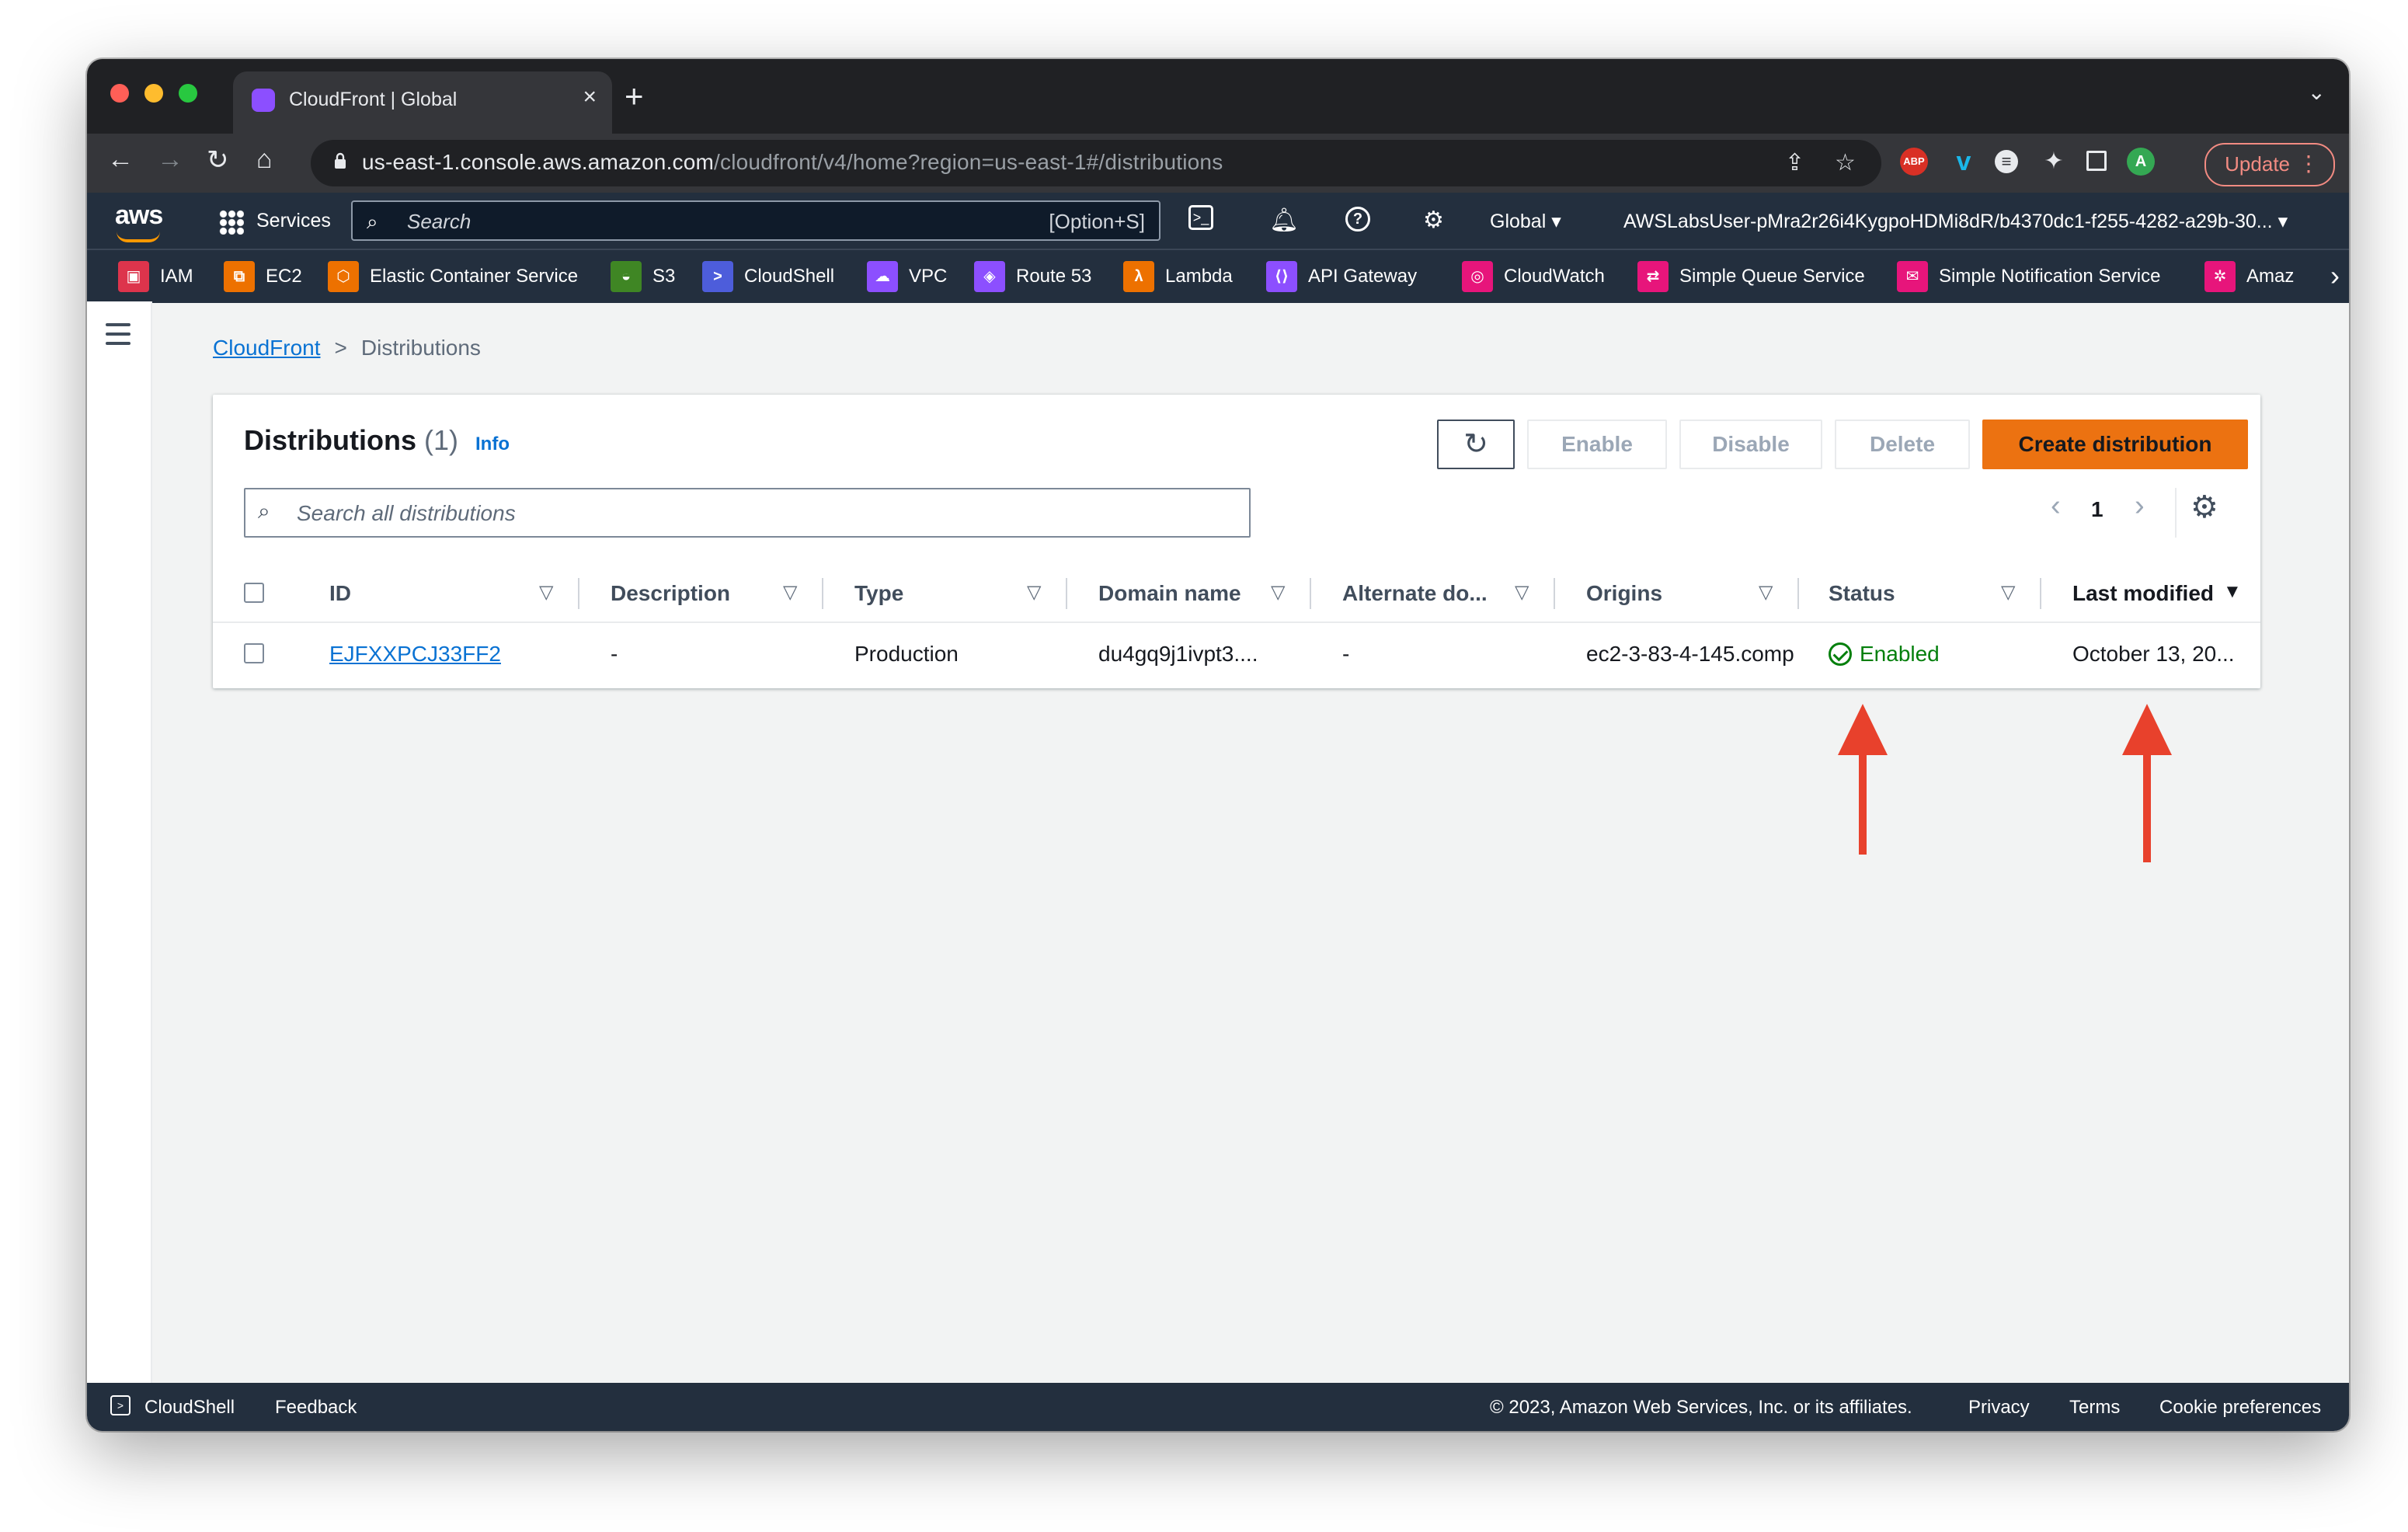 The width and height of the screenshot is (2408, 1532). Describe the element at coordinates (1476, 445) in the screenshot. I see `refresh-button: ↻` at that location.